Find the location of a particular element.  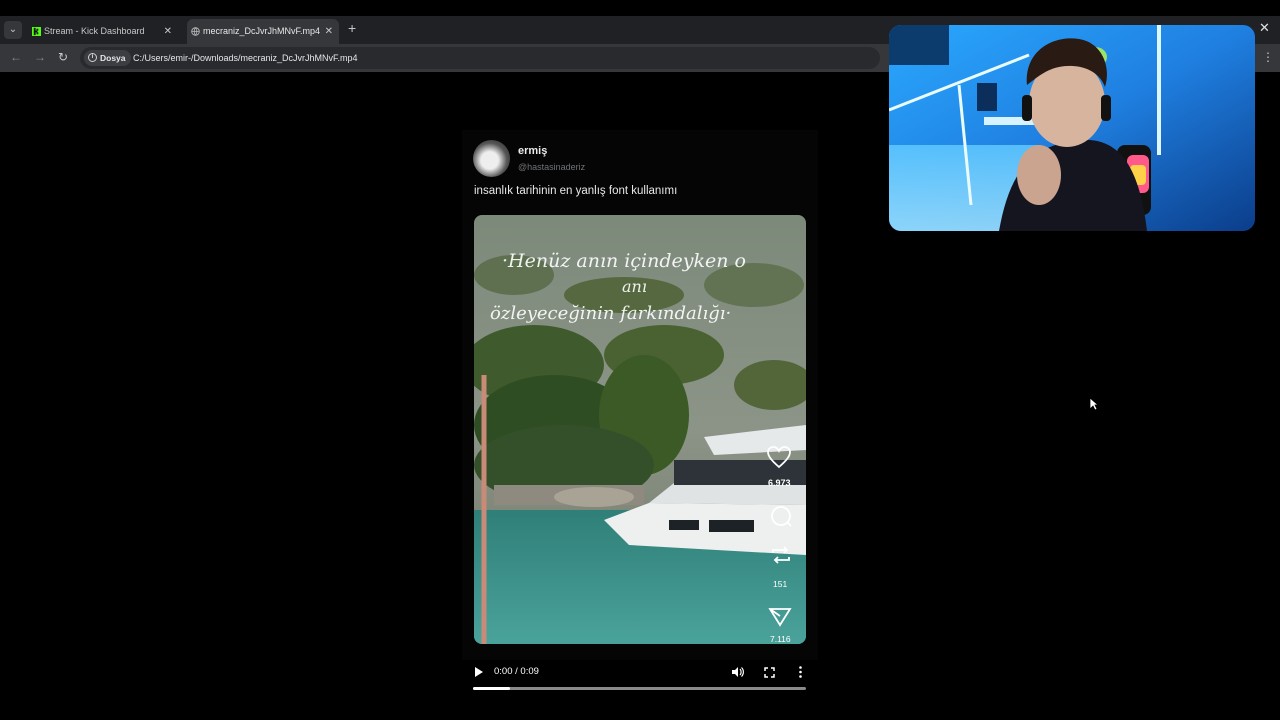

overlay-text-line-3: özleyeceğinin farkındalığı· is located at coordinates (610, 313).